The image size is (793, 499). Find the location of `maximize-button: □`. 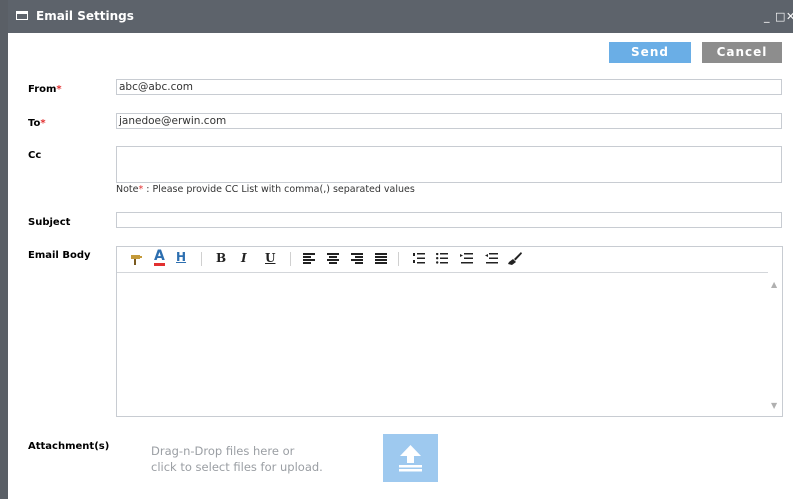

maximize-button: □ is located at coordinates (780, 16).